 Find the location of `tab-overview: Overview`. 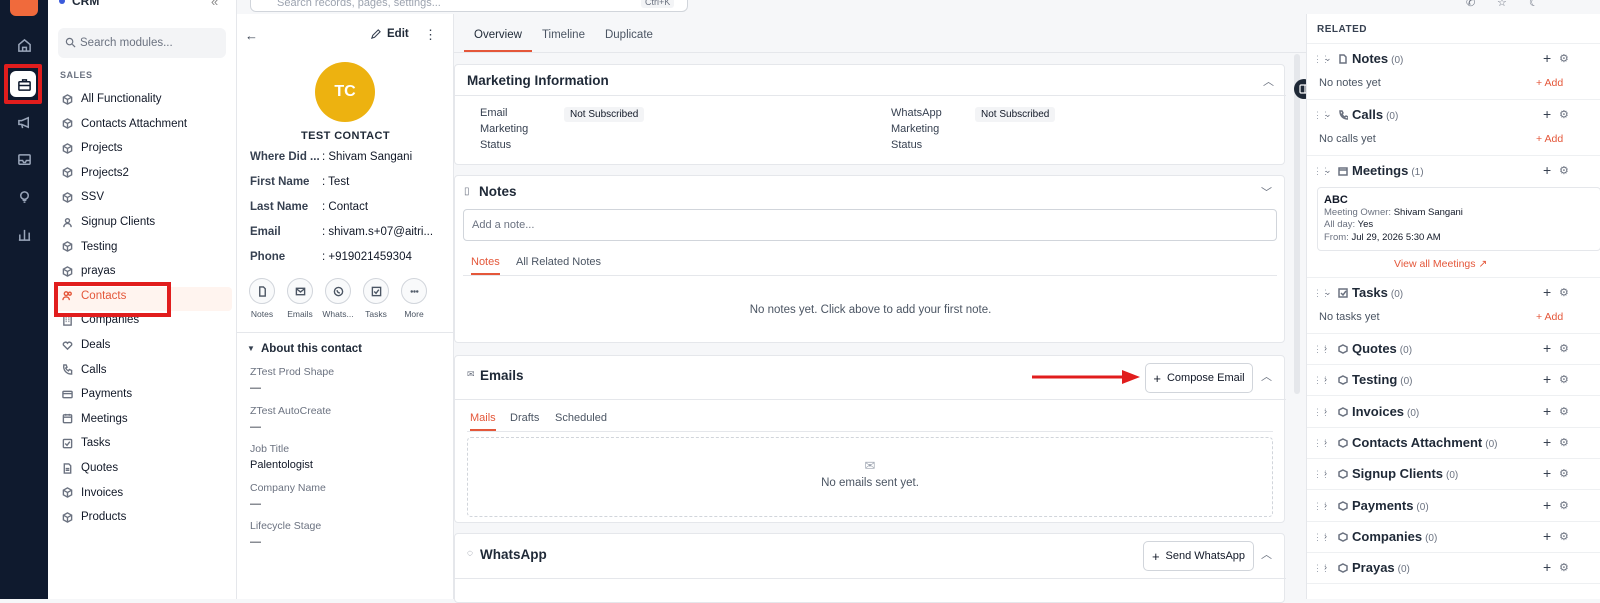

tab-overview: Overview is located at coordinates (498, 35).